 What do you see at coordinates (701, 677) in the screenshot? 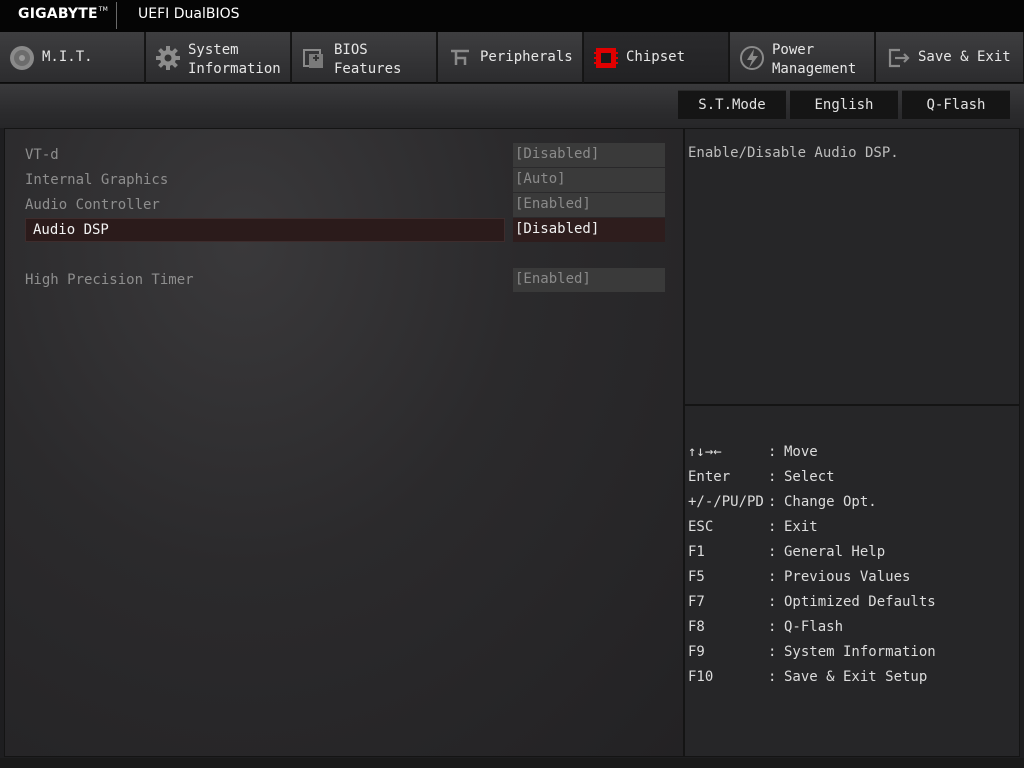
I see `key-name: F10` at bounding box center [701, 677].